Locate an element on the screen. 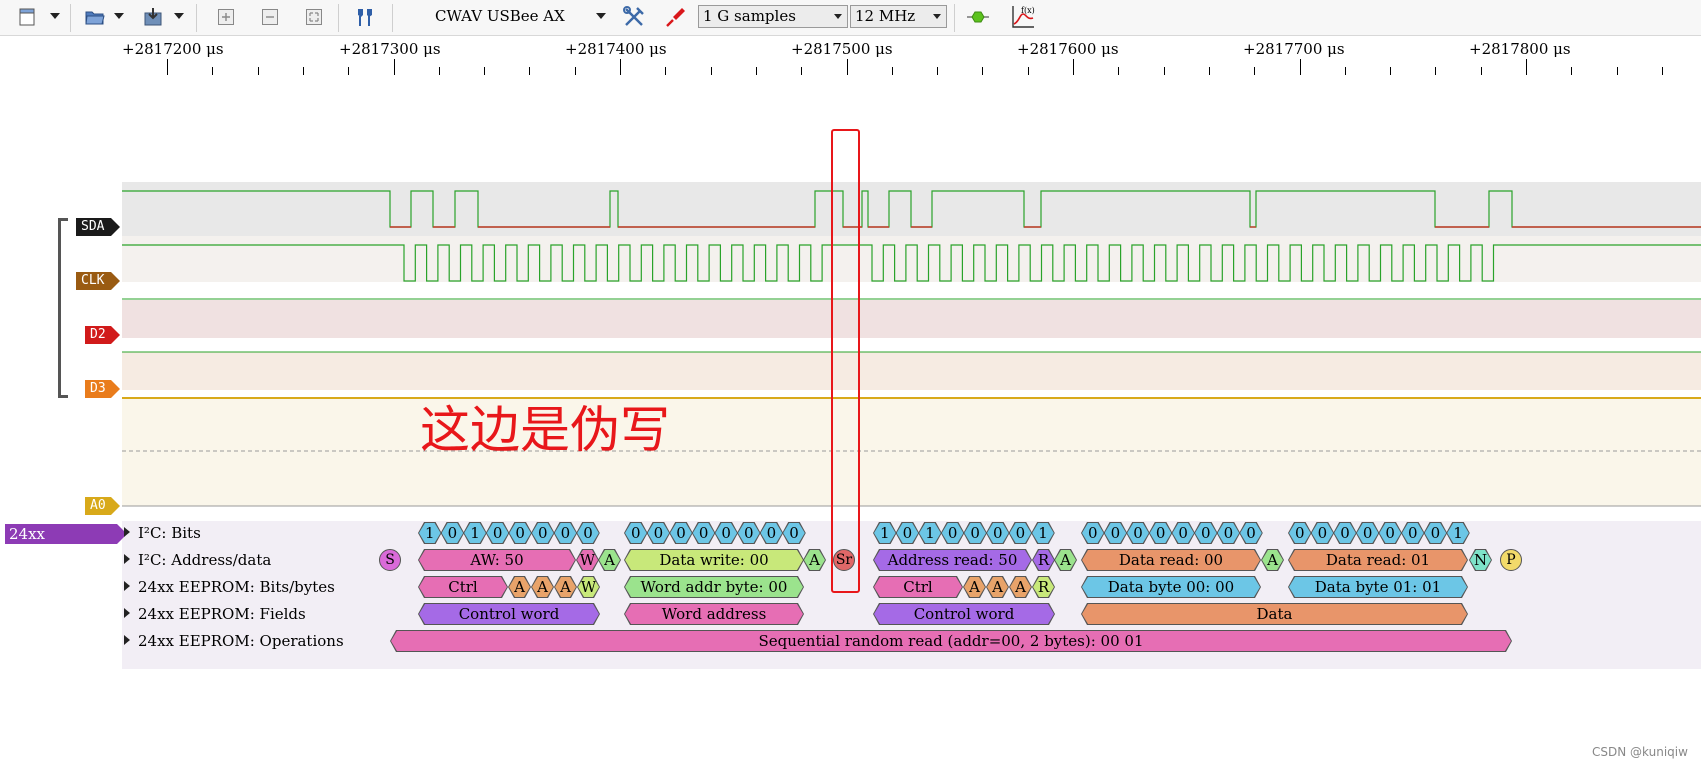 This screenshot has width=1701, height=769. data-byte-block: Data byte 00: 00 is located at coordinates (1171, 587).